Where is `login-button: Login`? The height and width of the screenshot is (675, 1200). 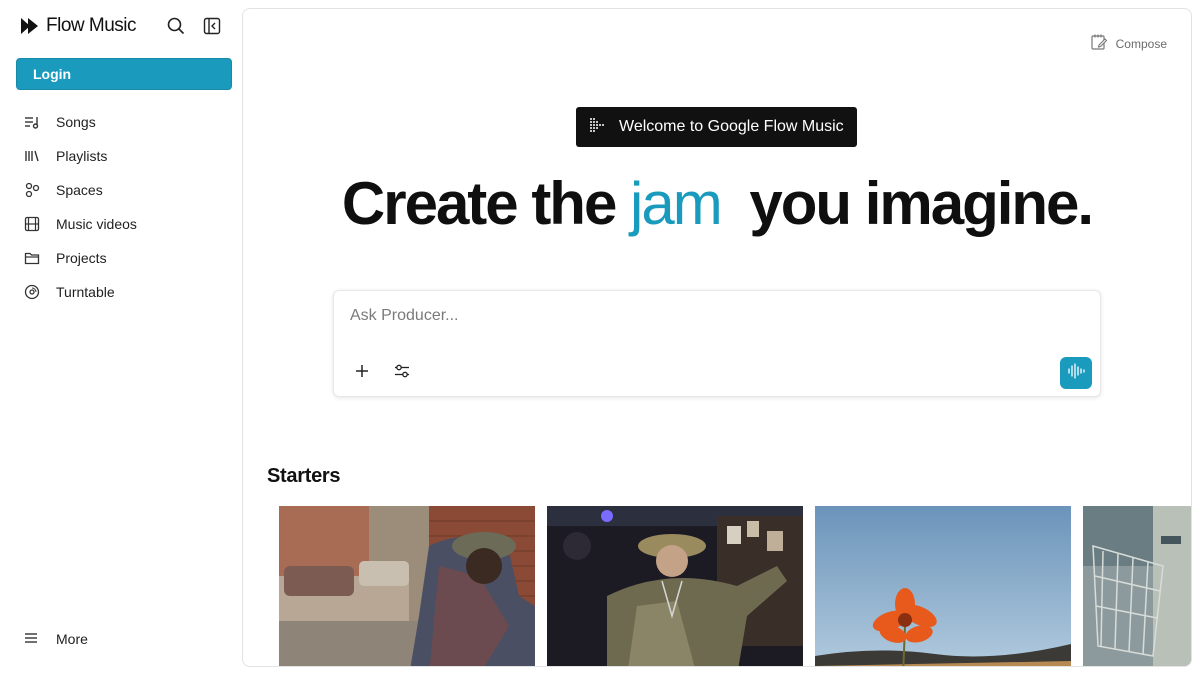
login-button: Login is located at coordinates (124, 74).